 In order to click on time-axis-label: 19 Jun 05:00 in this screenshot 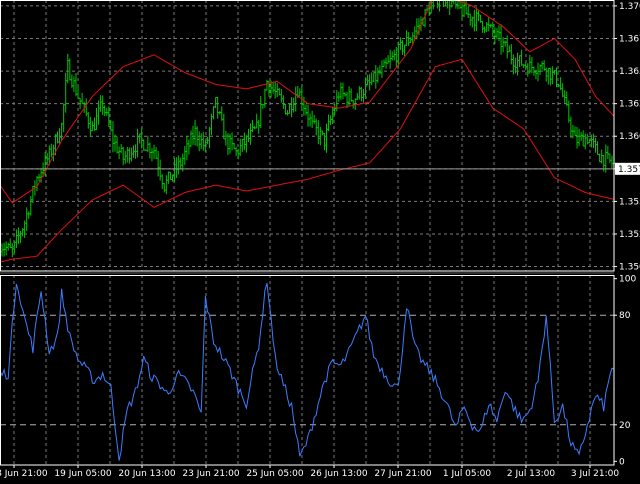, I will do `click(82, 474)`.